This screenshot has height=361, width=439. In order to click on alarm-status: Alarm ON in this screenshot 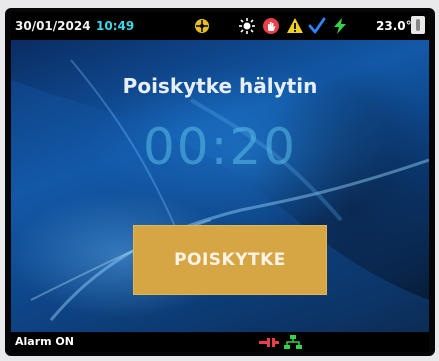, I will do `click(44, 341)`.